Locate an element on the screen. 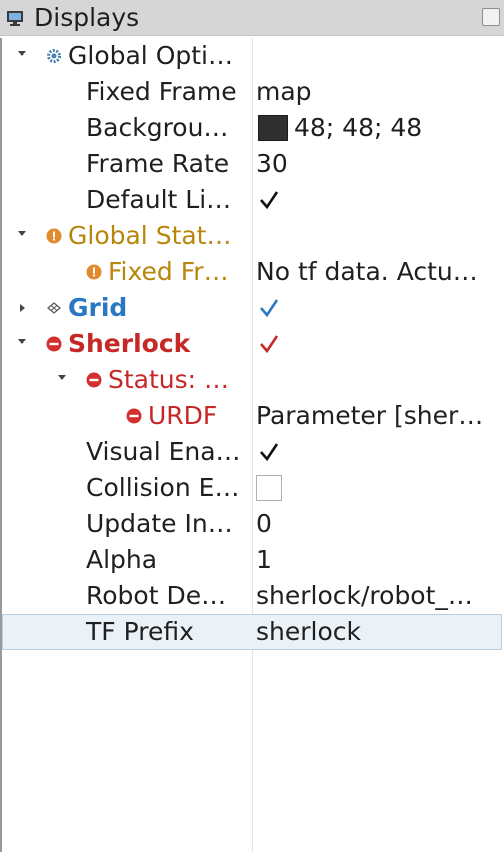  row-value: 30 is located at coordinates (272, 164).